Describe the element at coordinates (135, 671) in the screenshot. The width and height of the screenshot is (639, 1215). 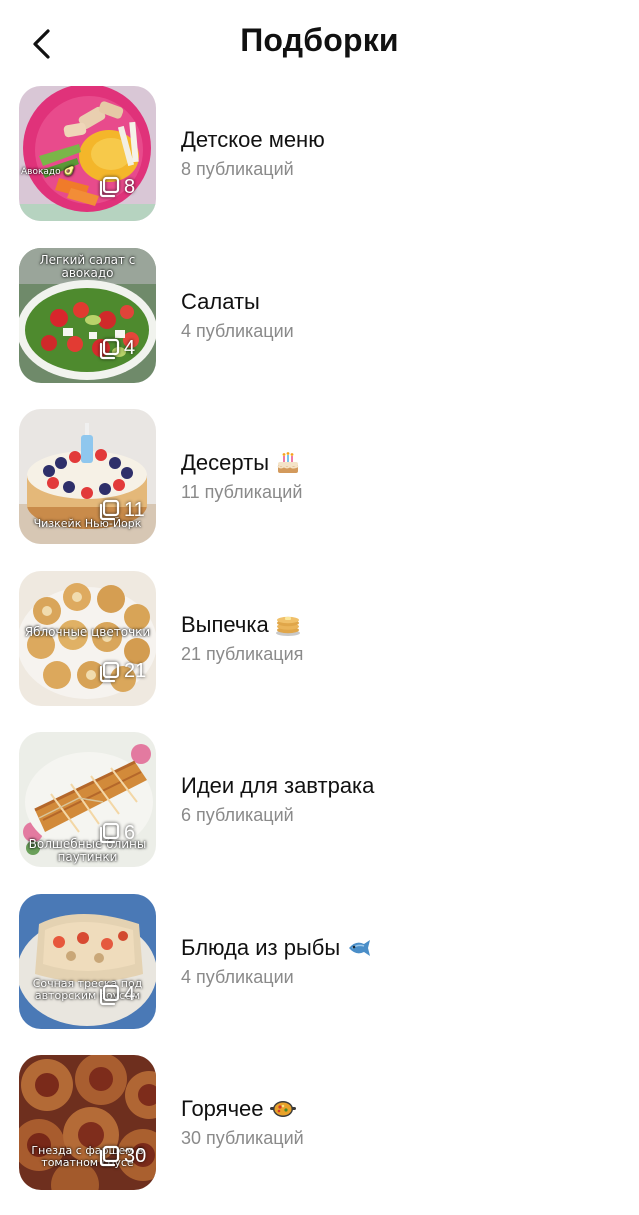
I see `thumbnail-count: 21` at that location.